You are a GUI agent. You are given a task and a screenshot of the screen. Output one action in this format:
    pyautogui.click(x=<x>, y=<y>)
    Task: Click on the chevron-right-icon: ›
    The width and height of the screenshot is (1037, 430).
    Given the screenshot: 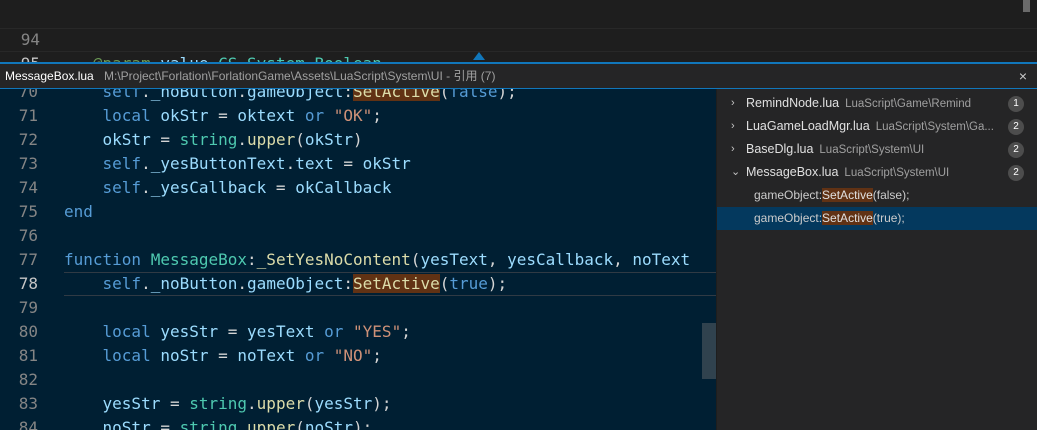 What is the action you would take?
    pyautogui.click(x=733, y=126)
    